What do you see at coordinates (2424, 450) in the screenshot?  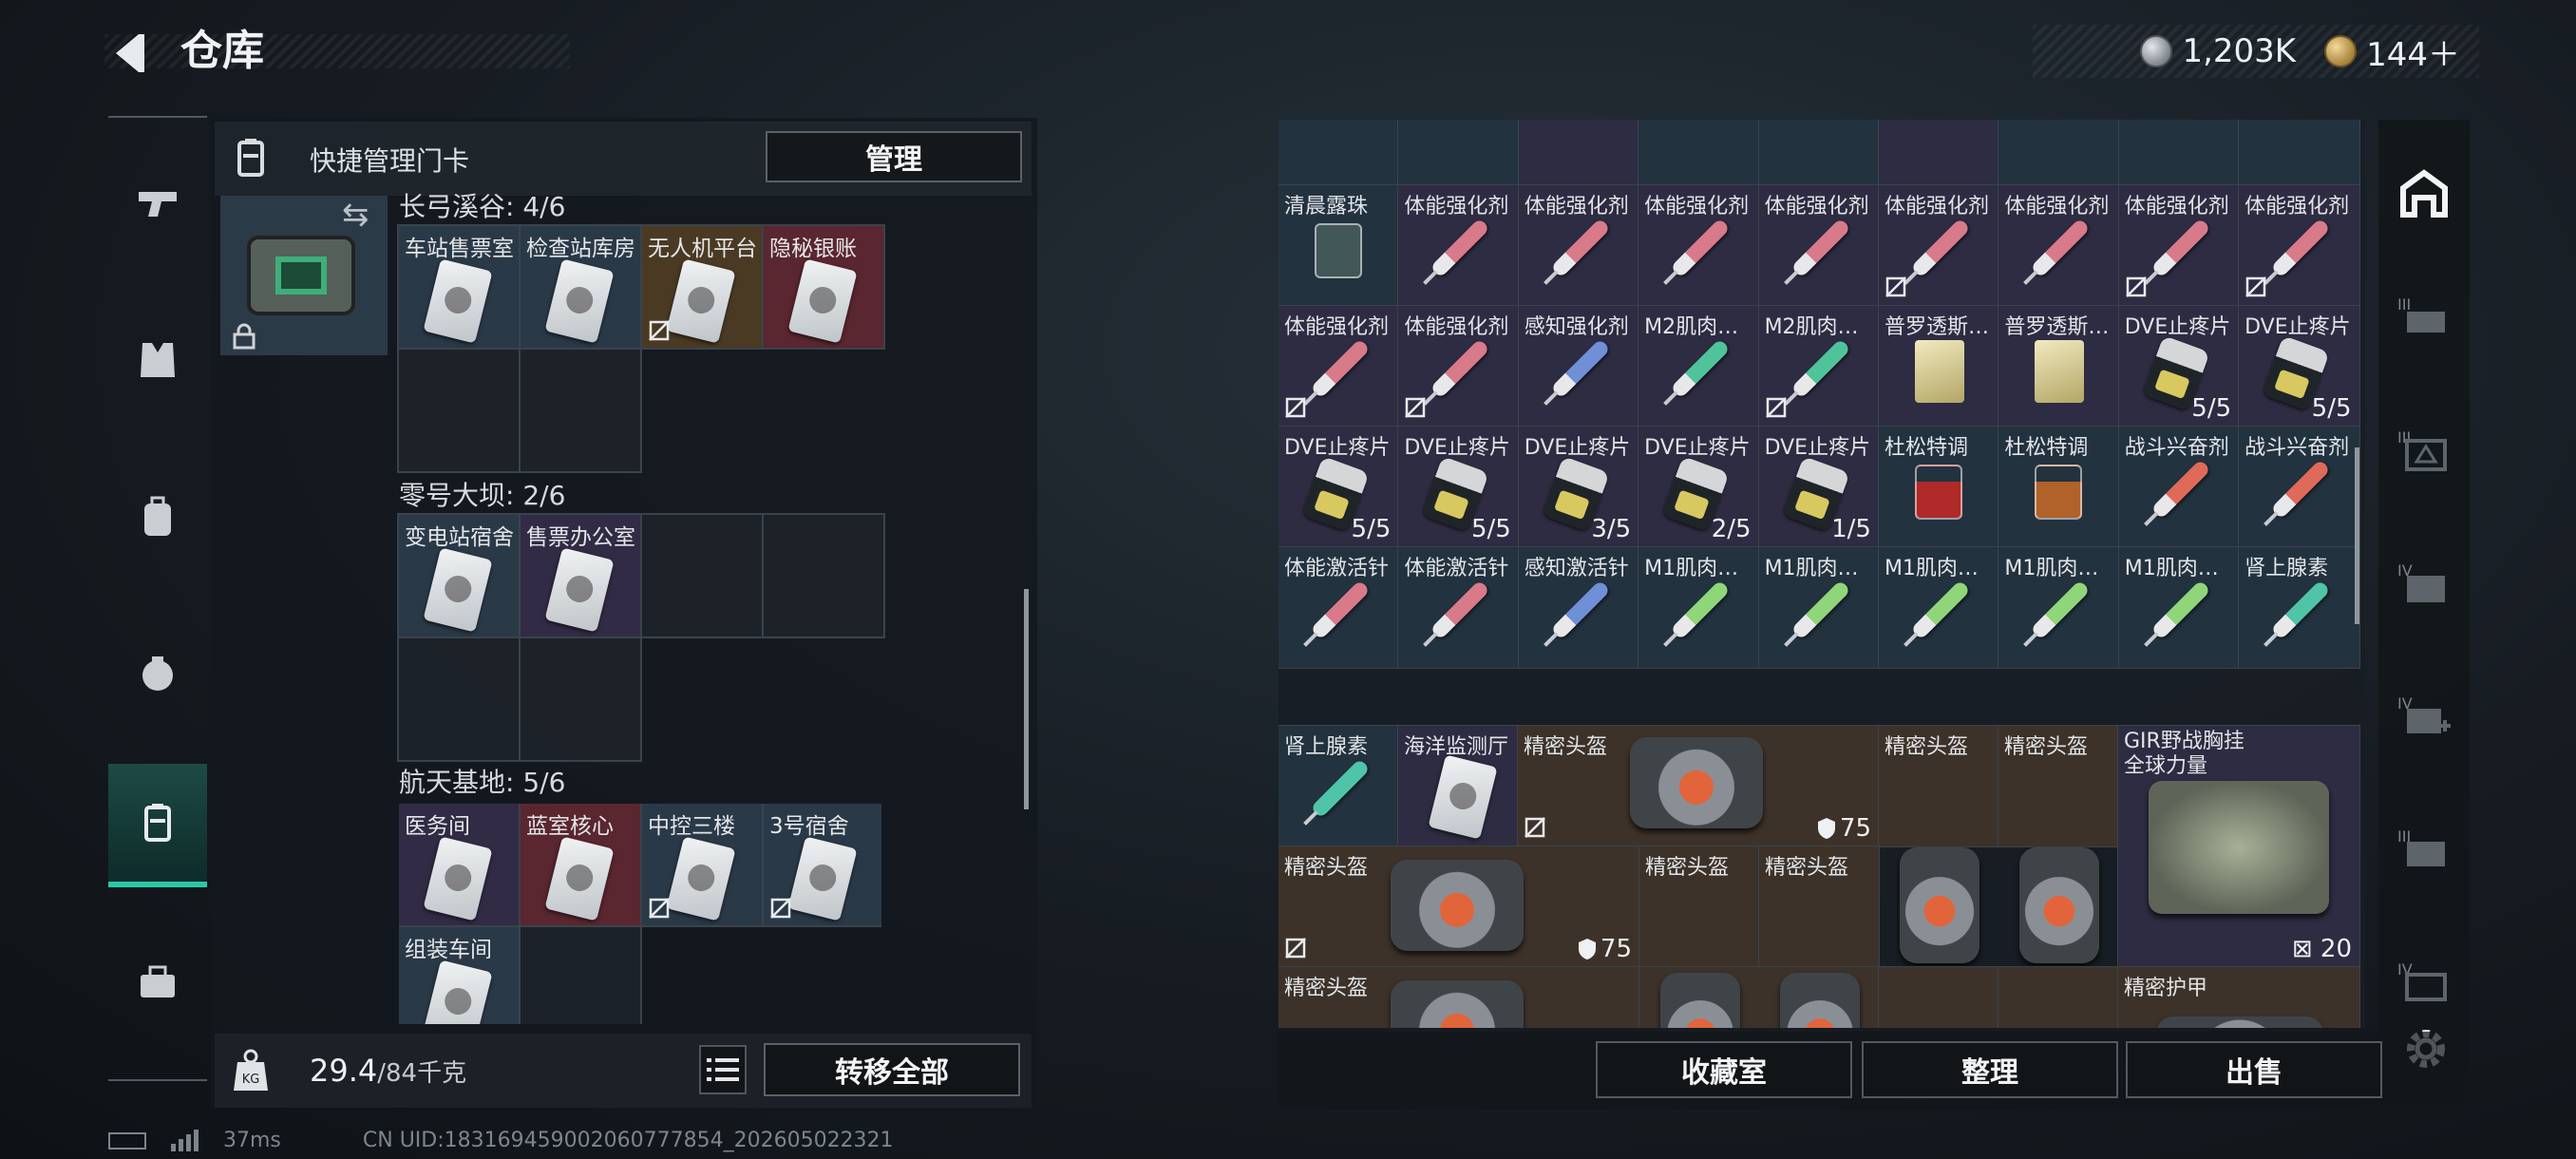 I see `tab-tier3-box: III` at bounding box center [2424, 450].